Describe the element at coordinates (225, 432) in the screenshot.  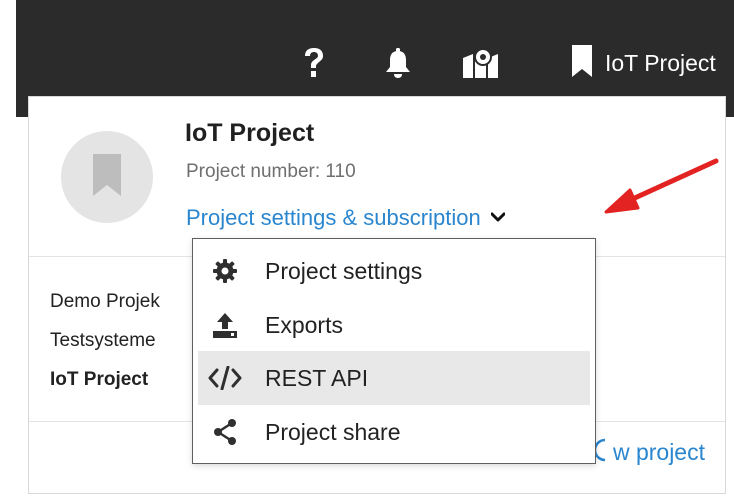
I see `share-icon` at that location.